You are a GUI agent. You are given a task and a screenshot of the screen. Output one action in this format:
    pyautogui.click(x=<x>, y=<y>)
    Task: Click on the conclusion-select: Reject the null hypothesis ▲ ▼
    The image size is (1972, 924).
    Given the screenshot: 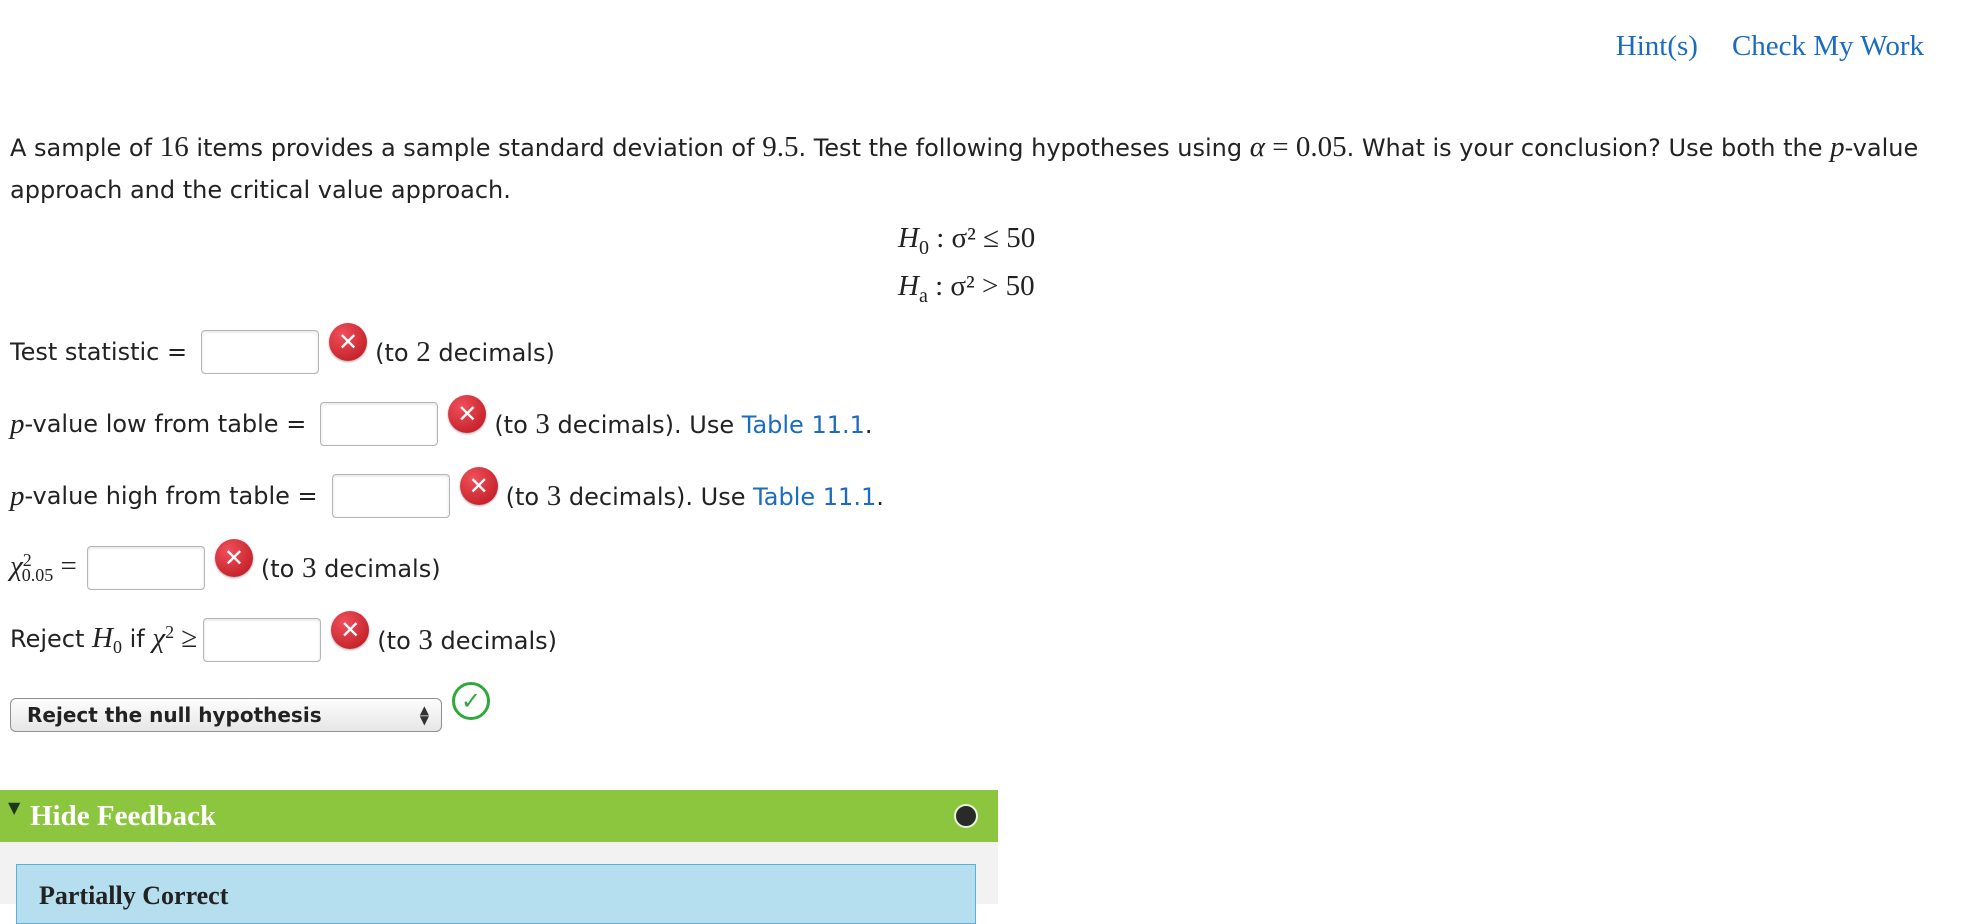 What is the action you would take?
    pyautogui.click(x=226, y=715)
    